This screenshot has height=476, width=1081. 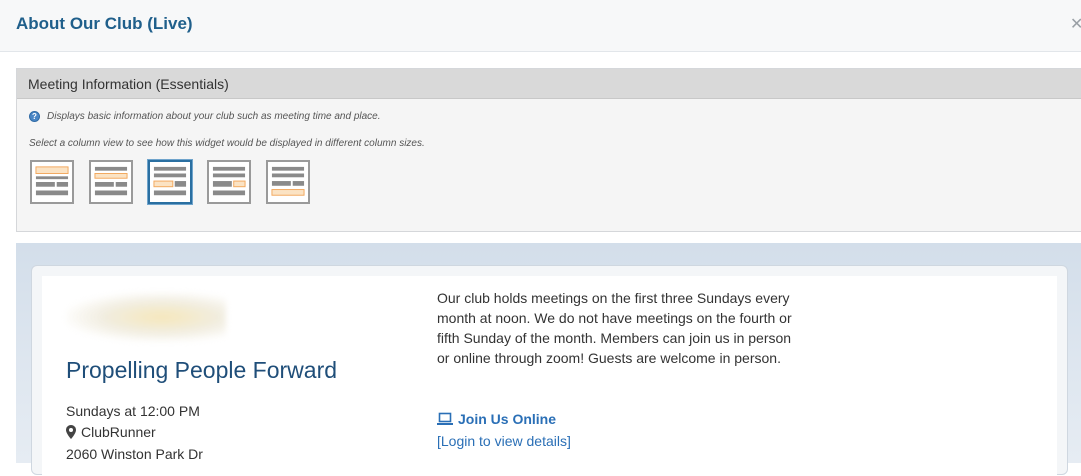 I want to click on map-pin-icon, so click(x=71, y=432).